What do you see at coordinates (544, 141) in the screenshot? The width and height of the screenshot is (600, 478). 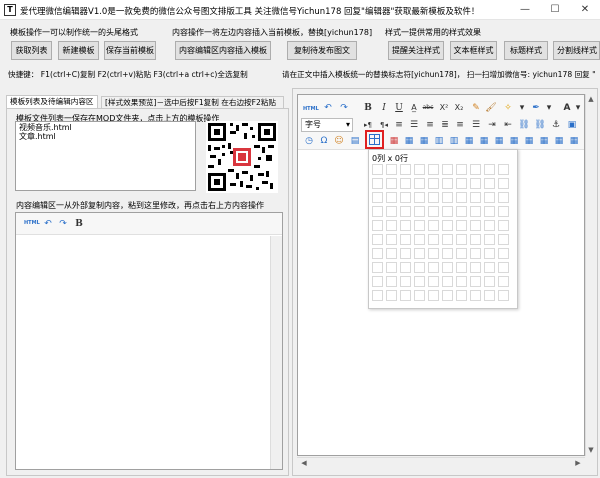 I see `split-cols-icon: ▦` at bounding box center [544, 141].